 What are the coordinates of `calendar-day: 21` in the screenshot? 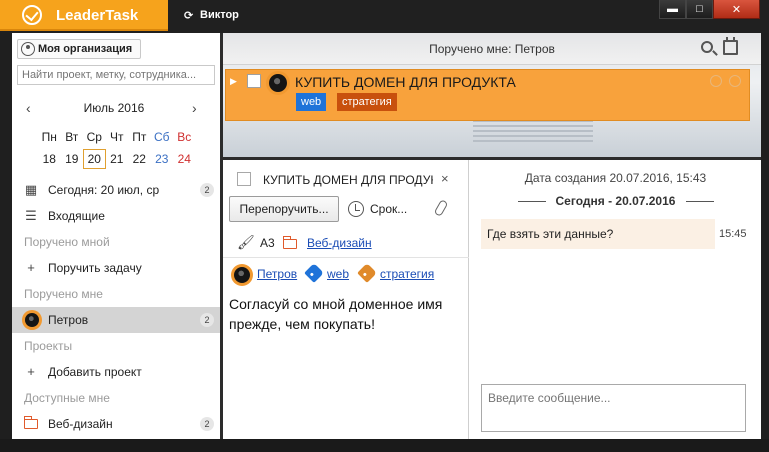 It's located at (117, 159).